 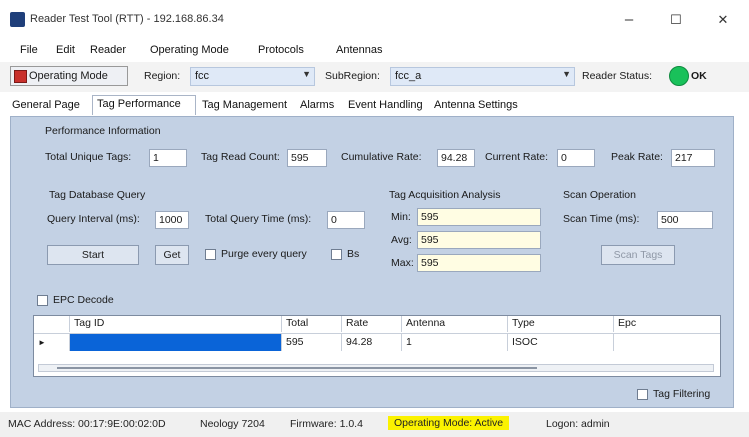 I want to click on grid-row-header-corner, so click(x=52, y=324).